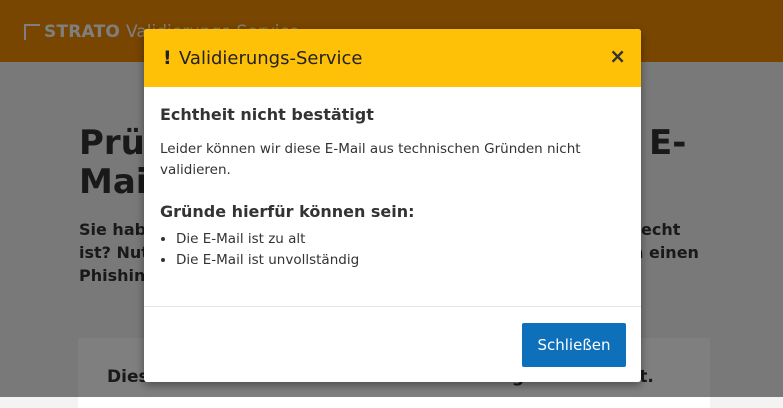 This screenshot has height=408, width=783. What do you see at coordinates (267, 114) in the screenshot?
I see `result-heading: Echtheit nicht bestätigt` at bounding box center [267, 114].